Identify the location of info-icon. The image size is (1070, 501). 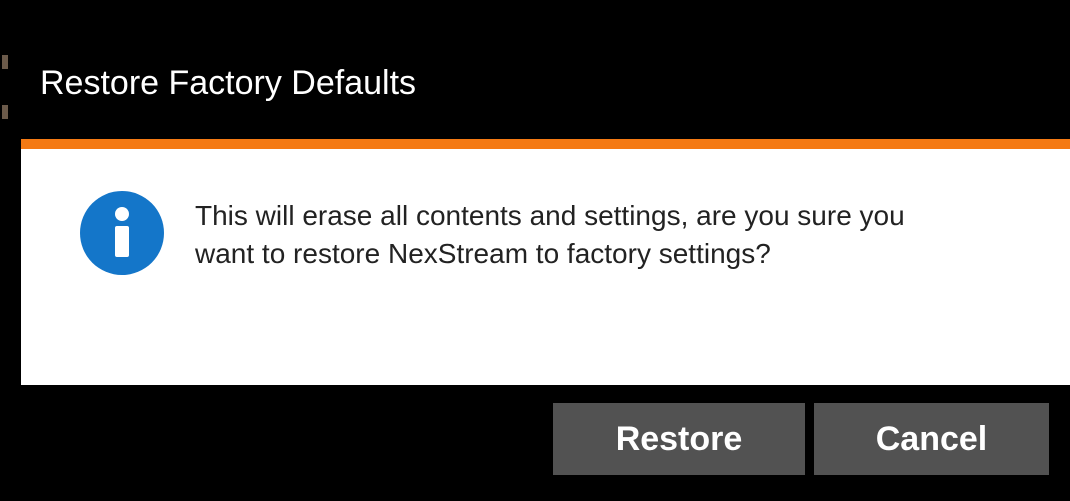
(122, 233).